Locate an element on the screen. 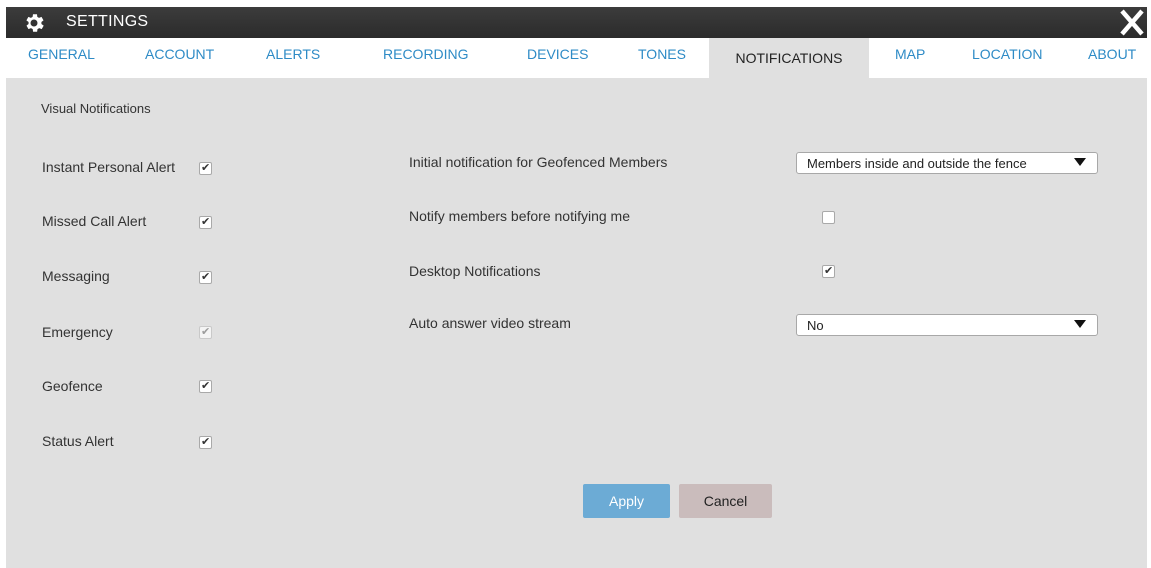 The width and height of the screenshot is (1151, 568). tab-account: ACCOUNT is located at coordinates (179, 58).